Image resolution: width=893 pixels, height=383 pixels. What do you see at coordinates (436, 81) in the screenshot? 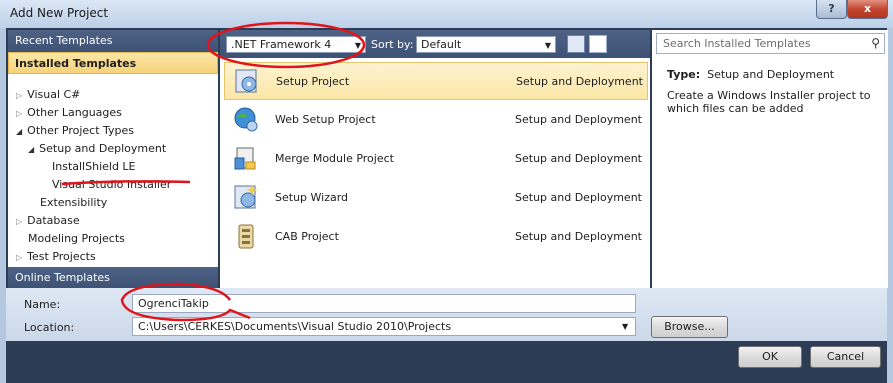
I see `template-row-setup-project: Setup Project Setup and Deployment` at bounding box center [436, 81].